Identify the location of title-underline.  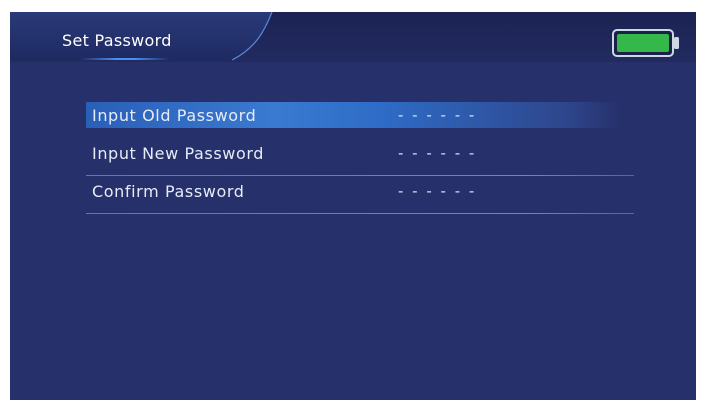
(125, 59).